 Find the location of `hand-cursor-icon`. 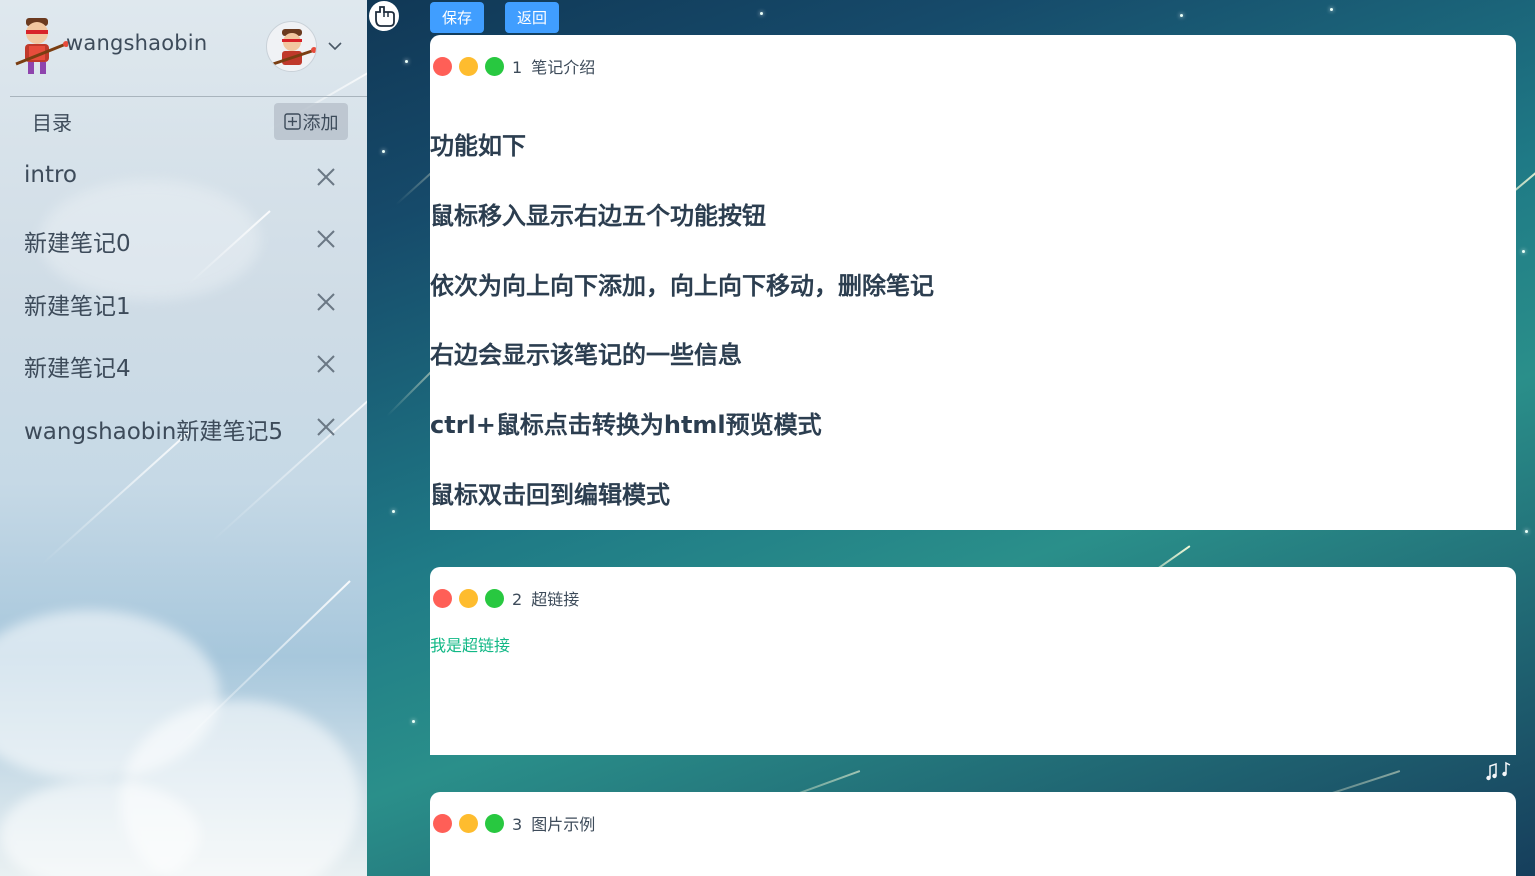

hand-cursor-icon is located at coordinates (384, 16).